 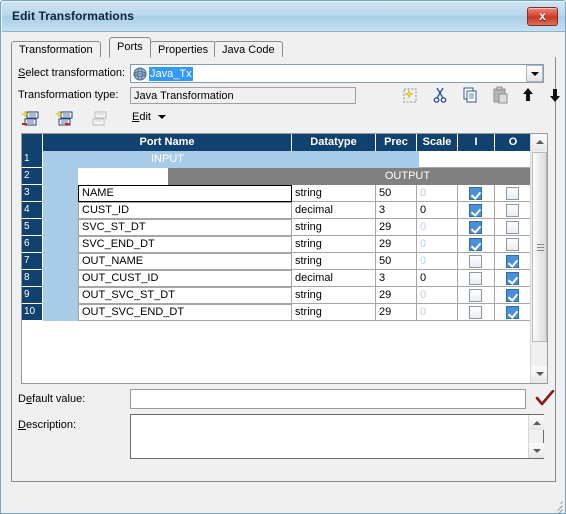 What do you see at coordinates (334, 142) in the screenshot?
I see `grid-header-datatype: Datatype` at bounding box center [334, 142].